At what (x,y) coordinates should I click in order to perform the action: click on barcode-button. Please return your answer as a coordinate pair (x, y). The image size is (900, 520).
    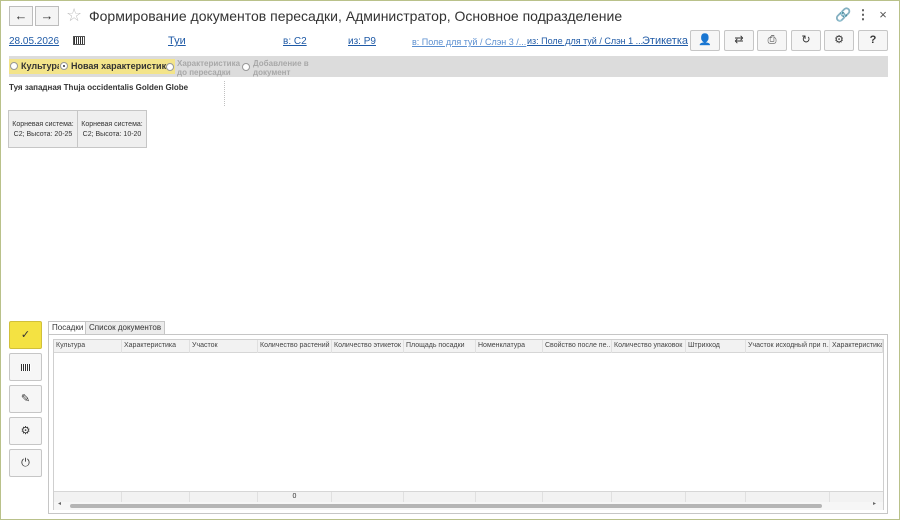
    Looking at the image, I should click on (25, 367).